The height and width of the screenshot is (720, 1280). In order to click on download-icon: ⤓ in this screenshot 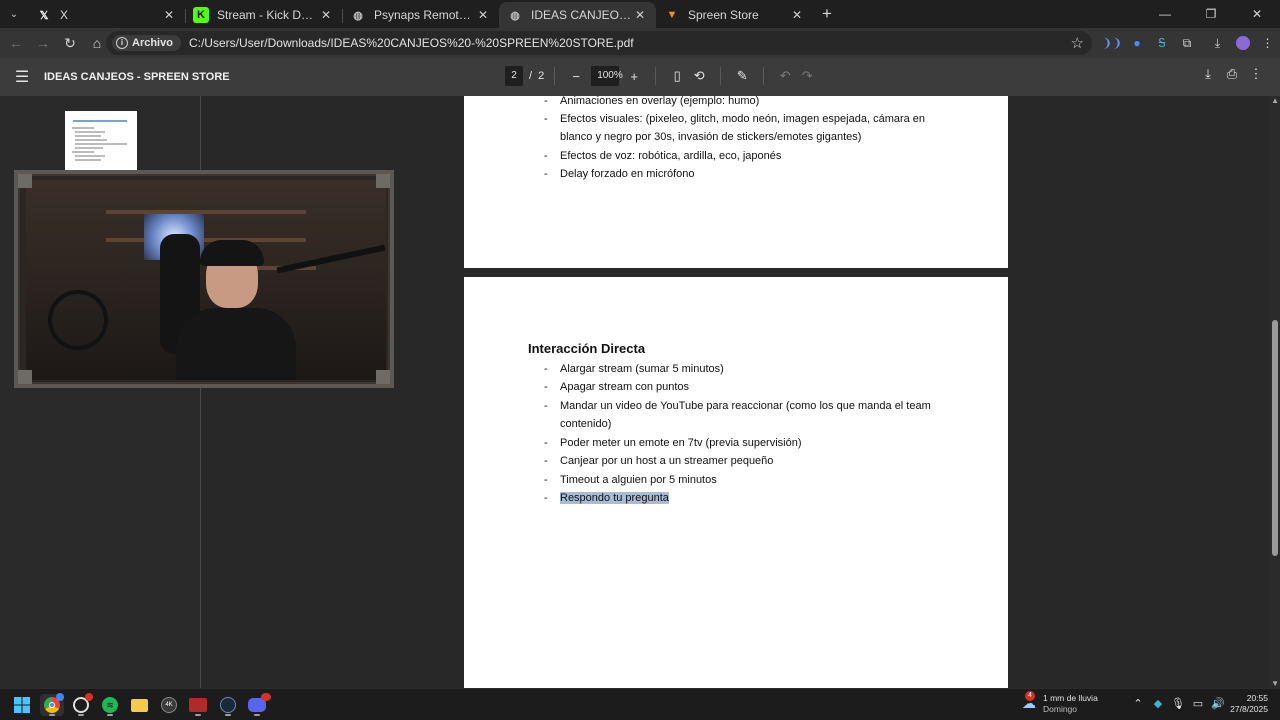, I will do `click(1218, 43)`.